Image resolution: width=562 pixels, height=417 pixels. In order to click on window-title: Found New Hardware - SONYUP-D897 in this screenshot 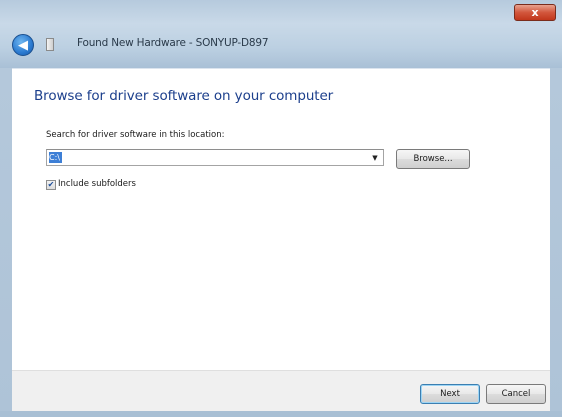, I will do `click(173, 43)`.